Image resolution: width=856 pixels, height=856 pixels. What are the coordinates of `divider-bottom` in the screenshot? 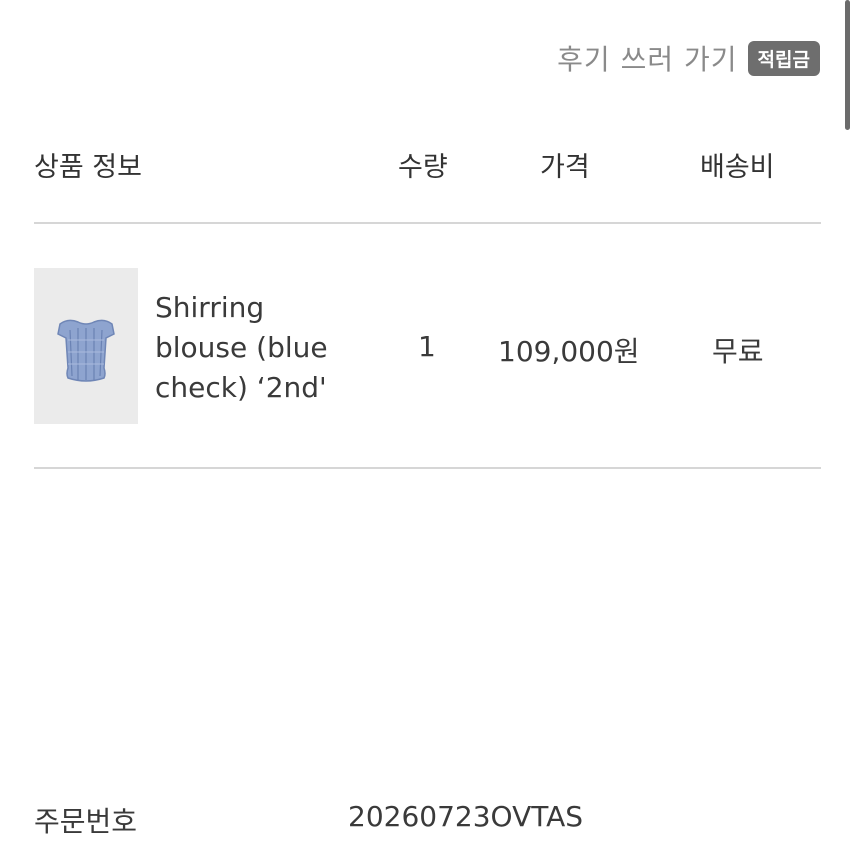 It's located at (427, 468).